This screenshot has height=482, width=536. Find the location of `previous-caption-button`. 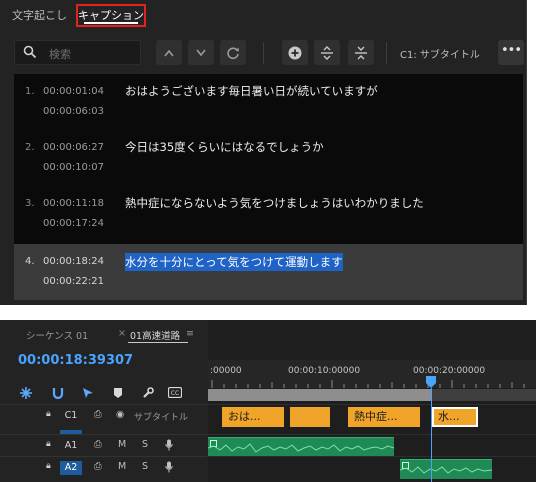

previous-caption-button is located at coordinates (169, 52).